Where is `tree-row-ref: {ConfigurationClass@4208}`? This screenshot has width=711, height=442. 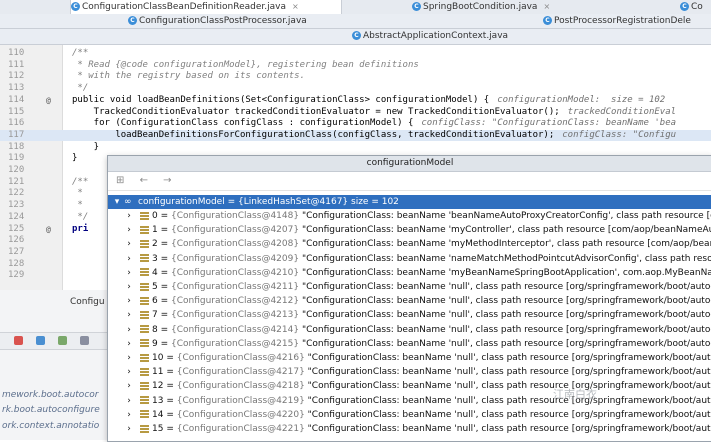
tree-row-ref: {ConfigurationClass@4208} is located at coordinates (235, 244).